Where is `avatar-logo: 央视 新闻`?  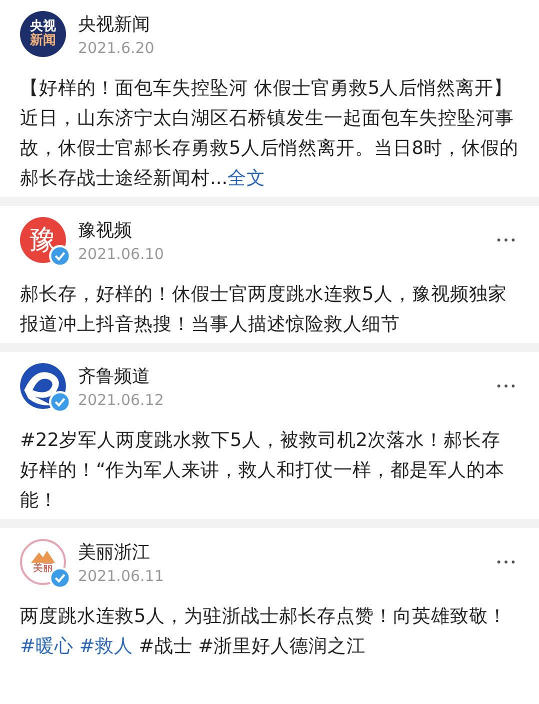 avatar-logo: 央视 新闻 is located at coordinates (43, 34).